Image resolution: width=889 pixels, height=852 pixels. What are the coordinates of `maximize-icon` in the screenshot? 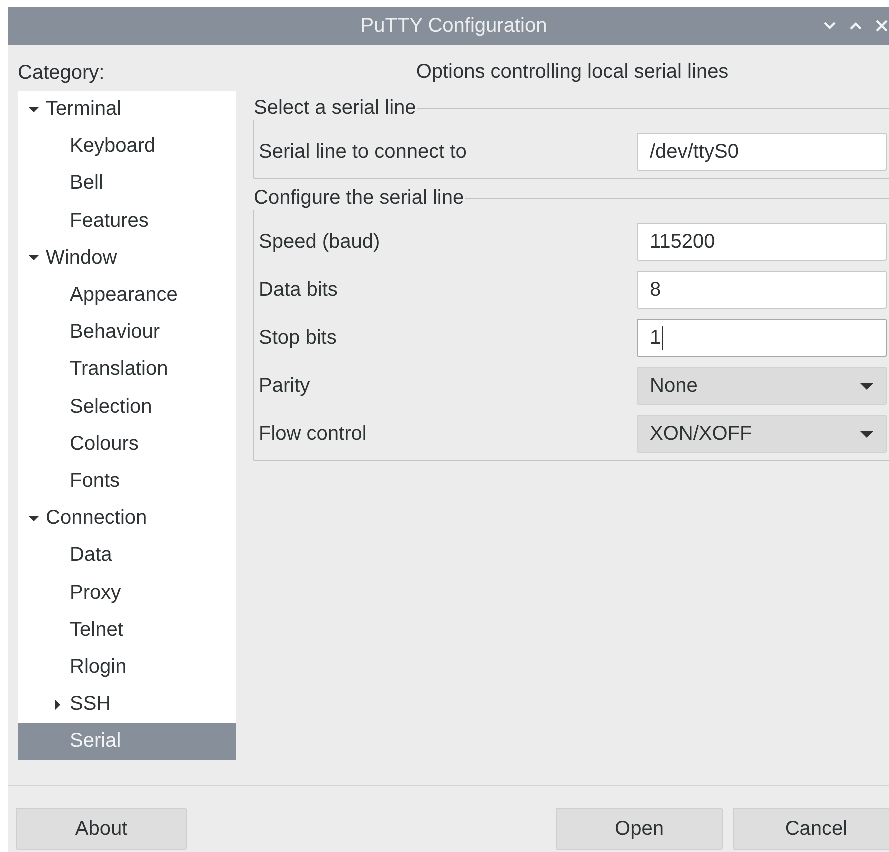 It's located at (856, 26).